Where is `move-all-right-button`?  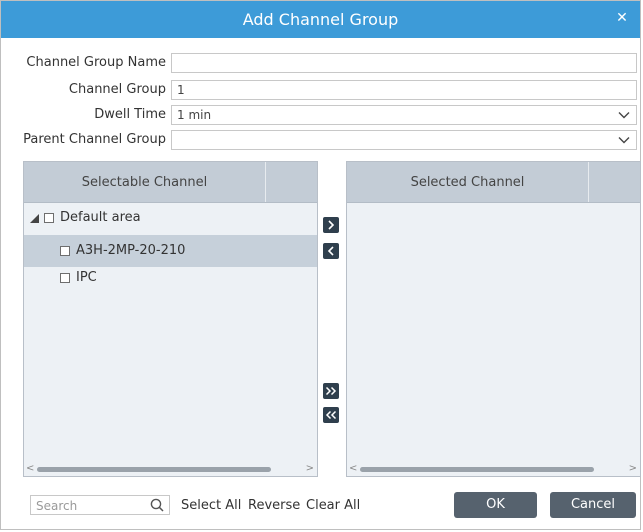 move-all-right-button is located at coordinates (331, 391).